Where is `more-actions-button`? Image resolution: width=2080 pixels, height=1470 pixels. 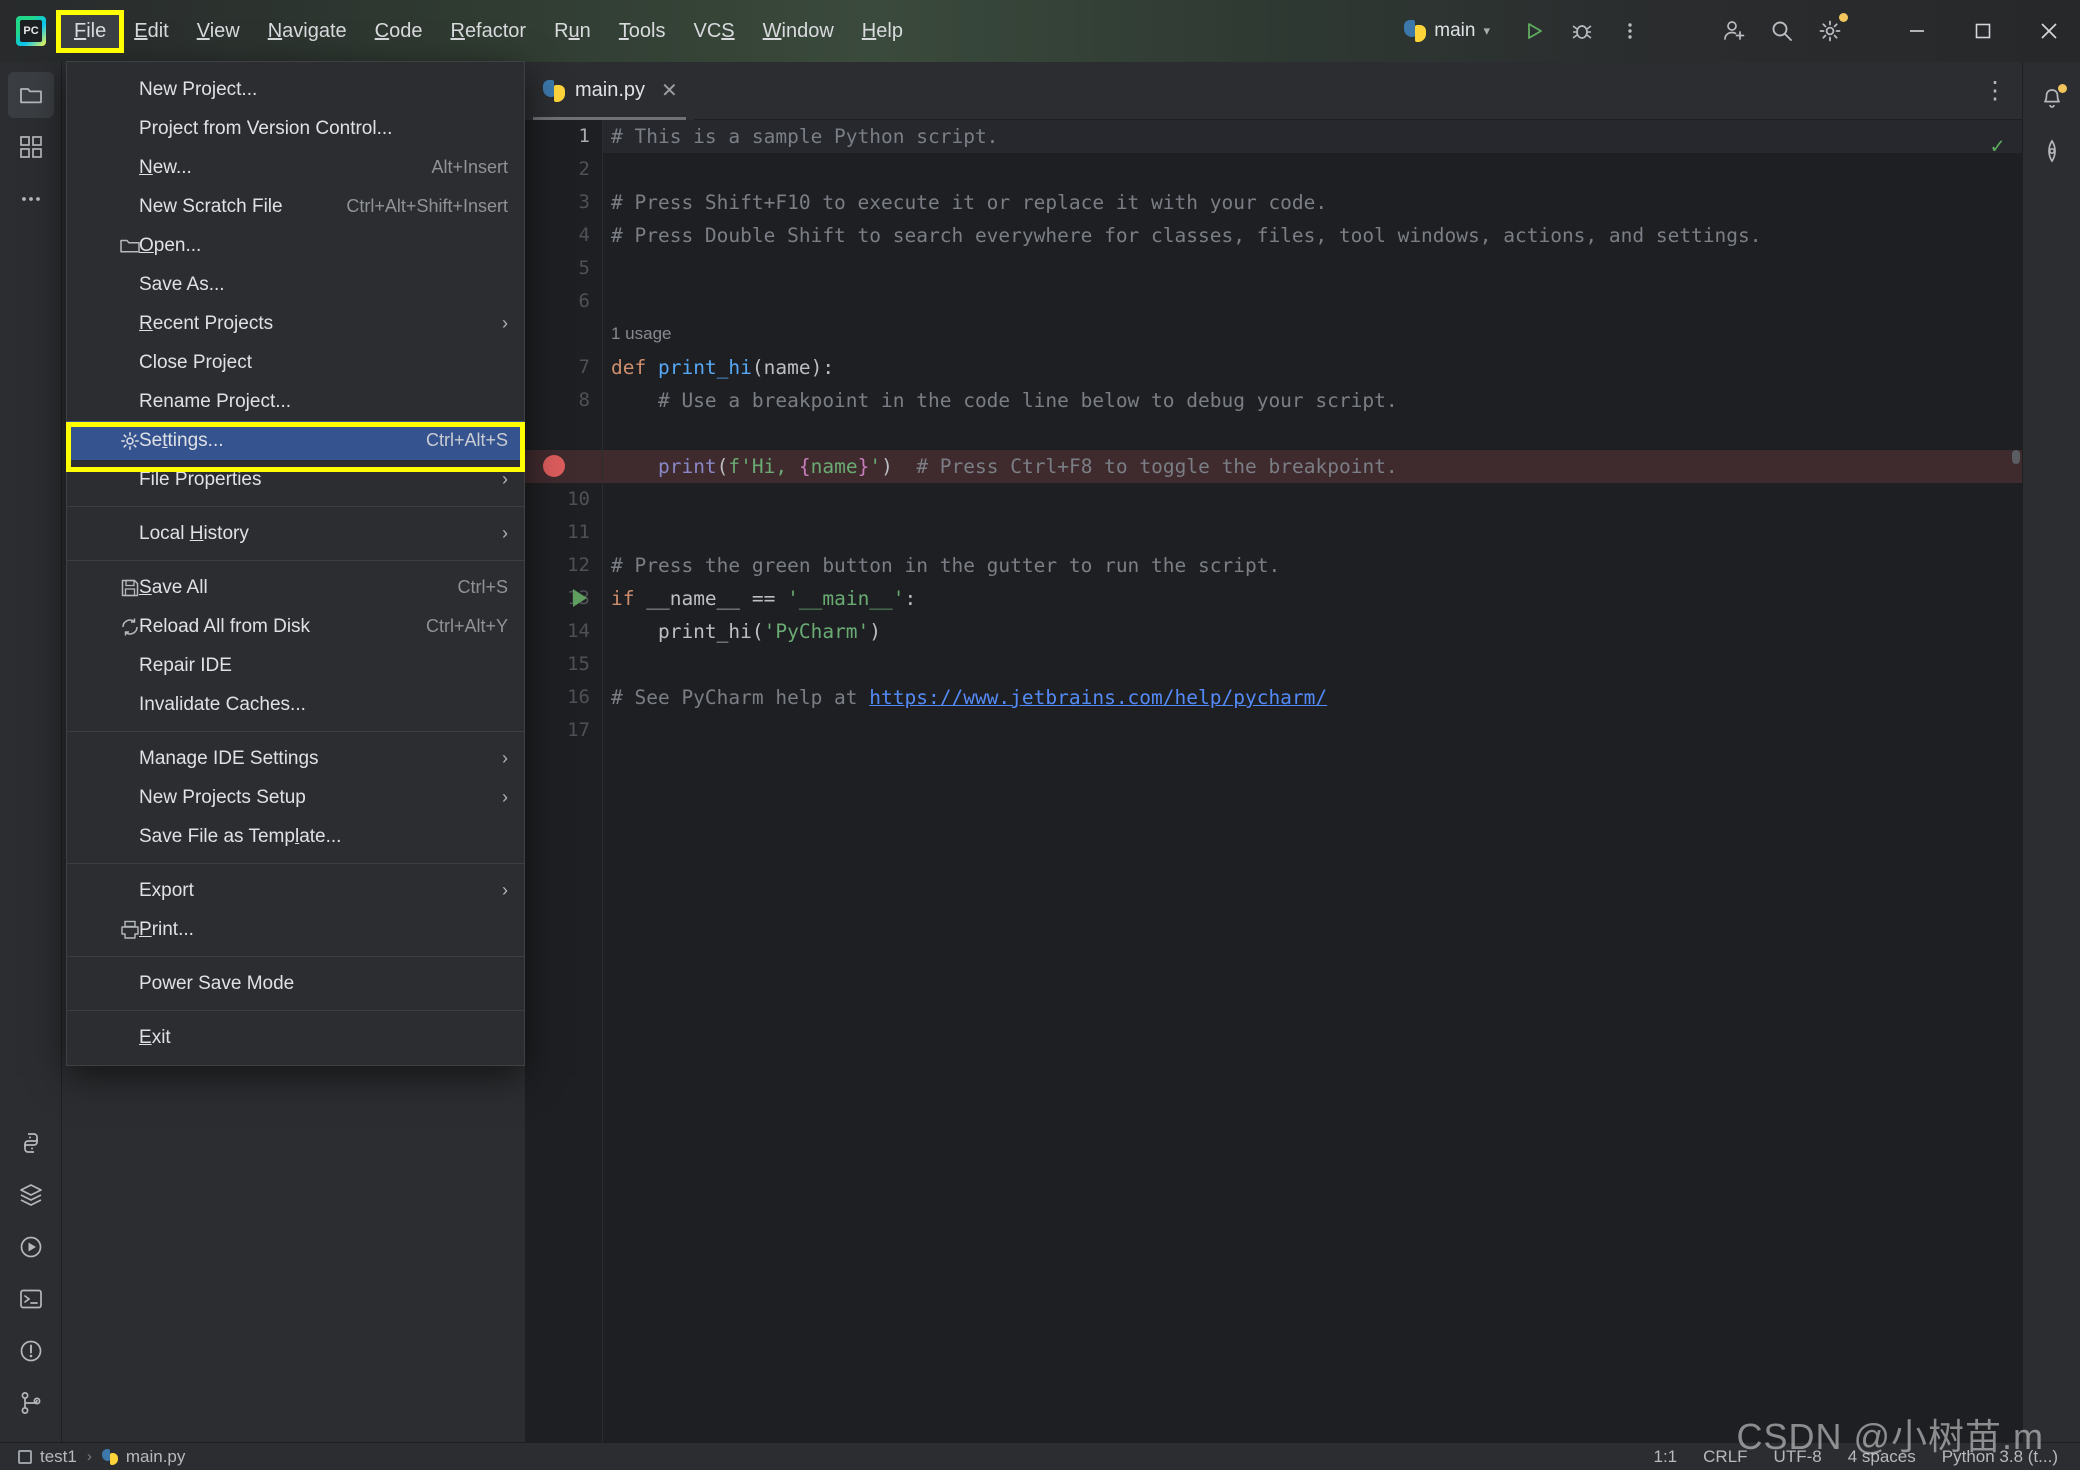
more-actions-button is located at coordinates (1630, 31).